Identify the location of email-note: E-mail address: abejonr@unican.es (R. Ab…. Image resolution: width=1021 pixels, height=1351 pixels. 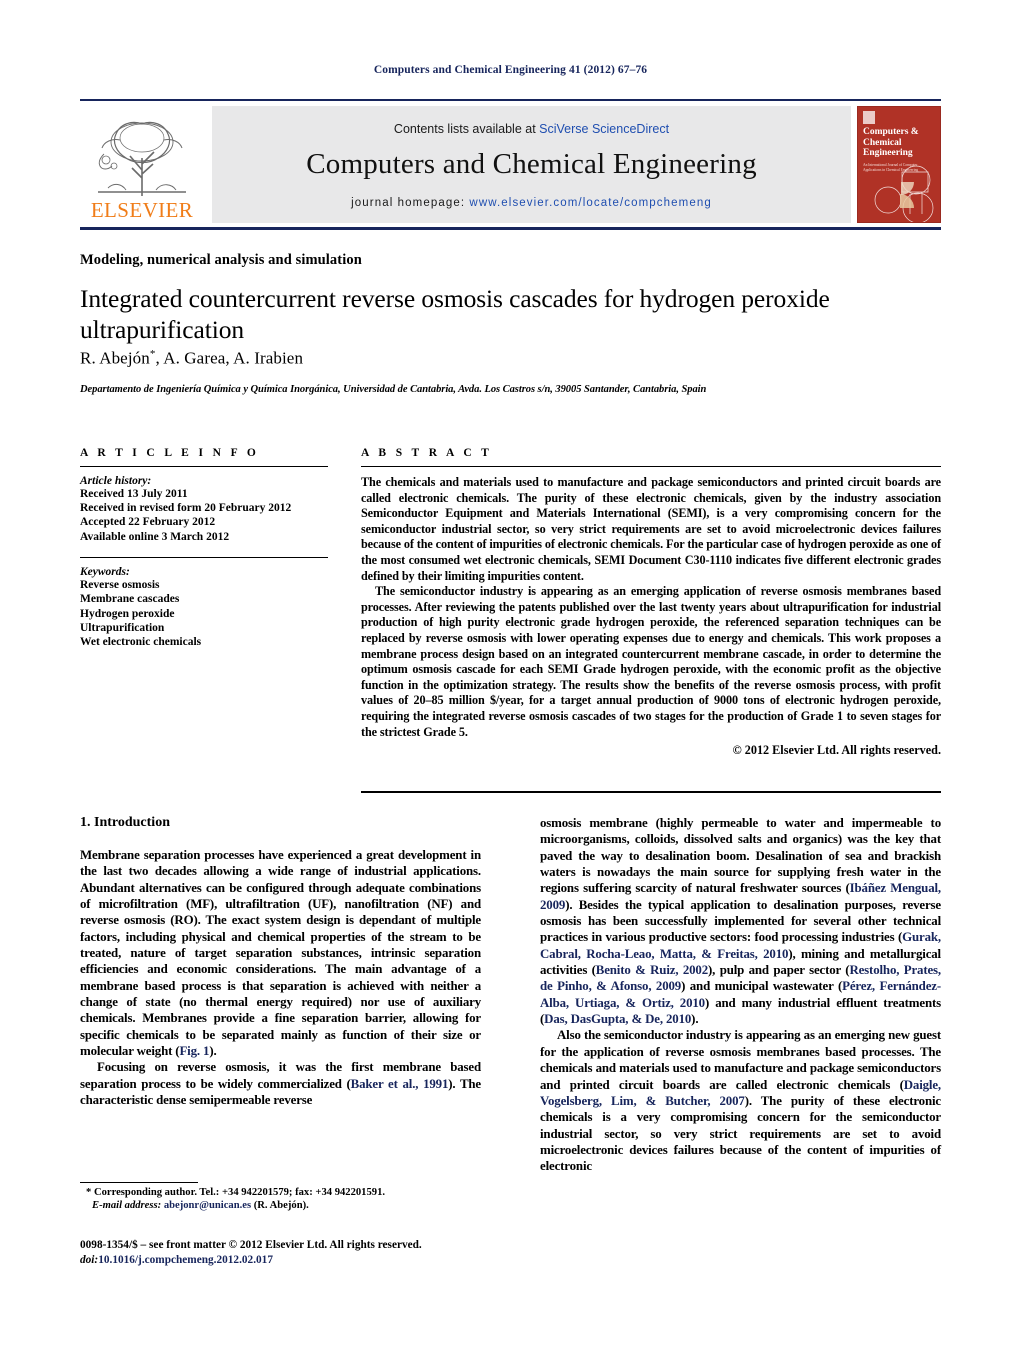
(280, 1205).